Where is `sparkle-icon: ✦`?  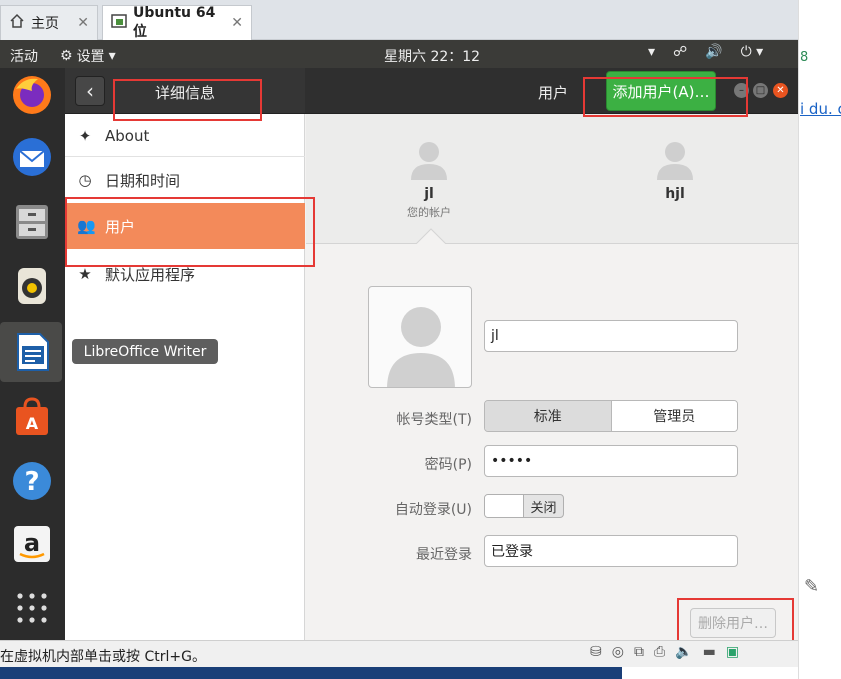
sparkle-icon: ✦ is located at coordinates (85, 136).